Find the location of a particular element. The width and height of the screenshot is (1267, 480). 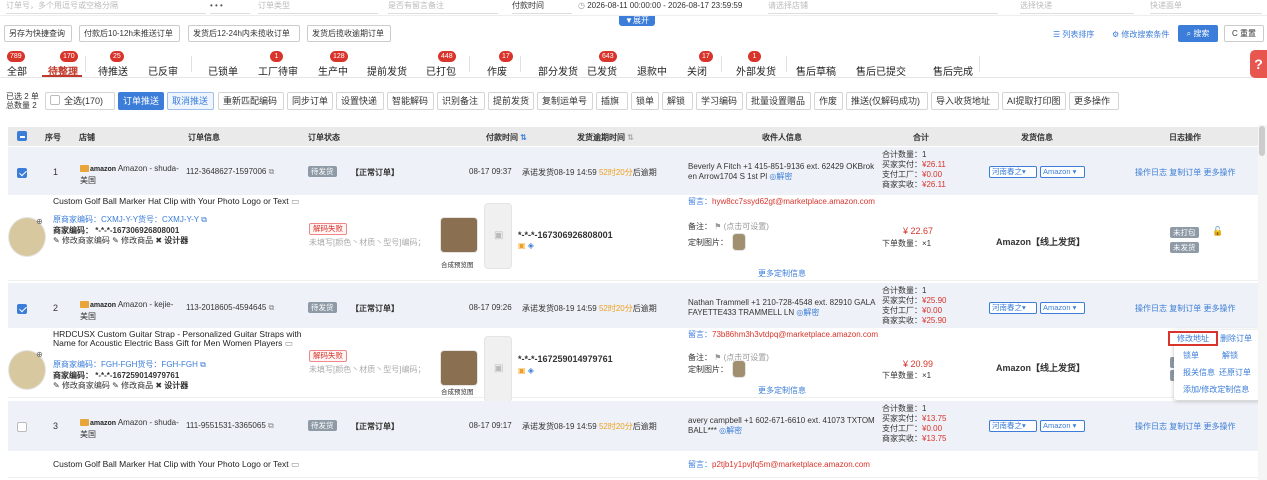

action-button-7: 提前发货 is located at coordinates (511, 101).